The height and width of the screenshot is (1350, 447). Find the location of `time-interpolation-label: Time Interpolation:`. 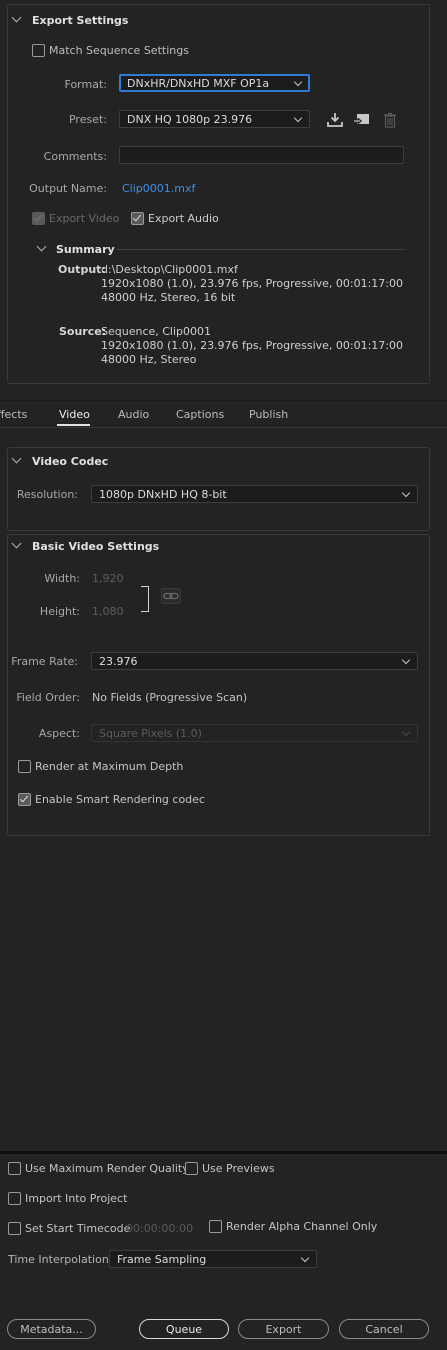

time-interpolation-label: Time Interpolation: is located at coordinates (60, 1259).